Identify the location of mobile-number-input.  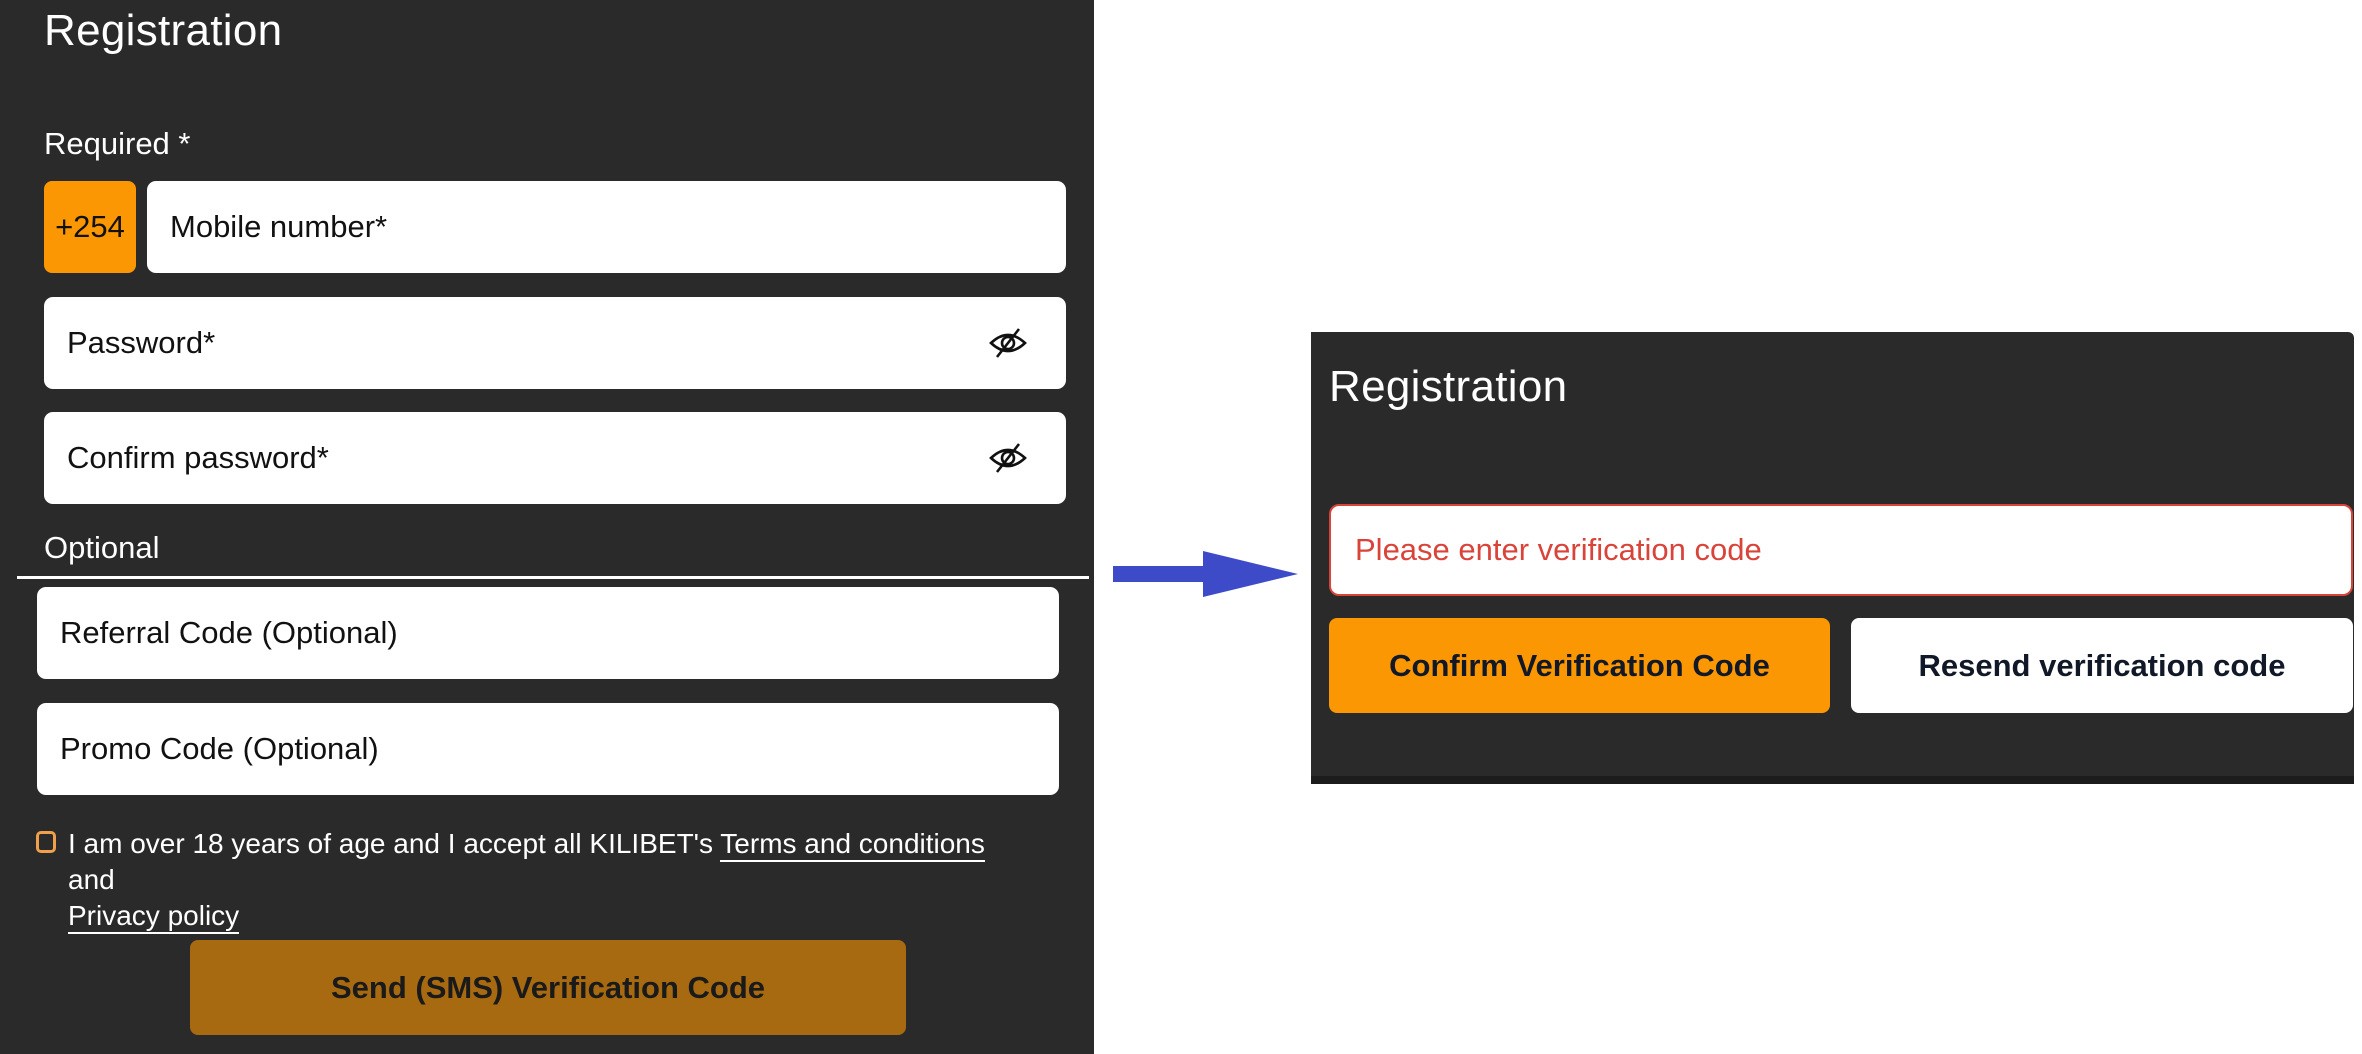
(618, 227).